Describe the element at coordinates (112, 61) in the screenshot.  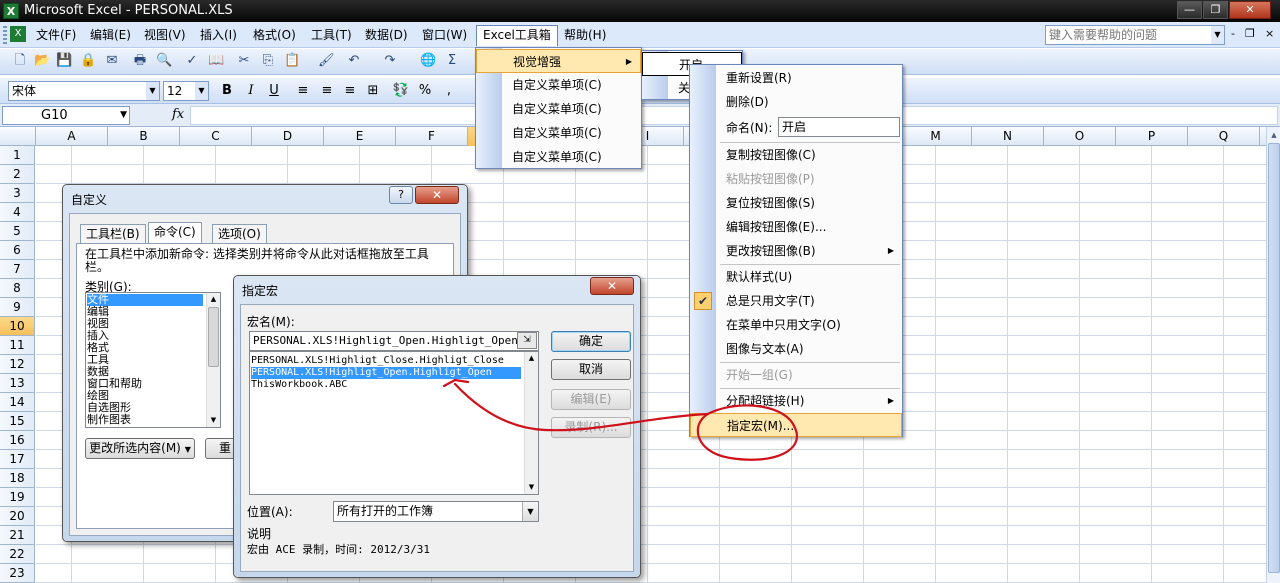
I see `email-icon: ✉` at that location.